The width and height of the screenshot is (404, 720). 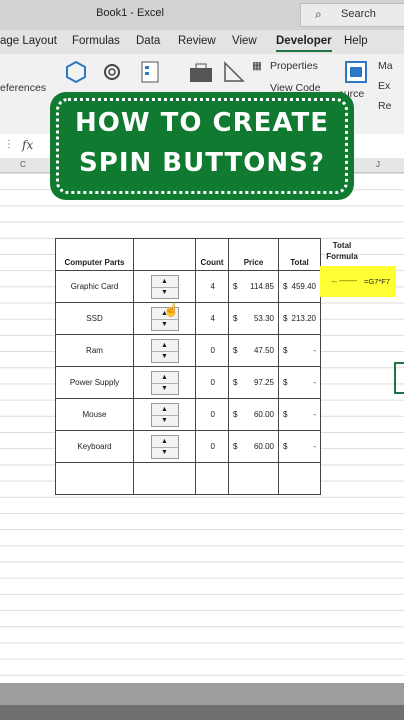 I want to click on hand-cursor-icon: ☝, so click(x=171, y=309).